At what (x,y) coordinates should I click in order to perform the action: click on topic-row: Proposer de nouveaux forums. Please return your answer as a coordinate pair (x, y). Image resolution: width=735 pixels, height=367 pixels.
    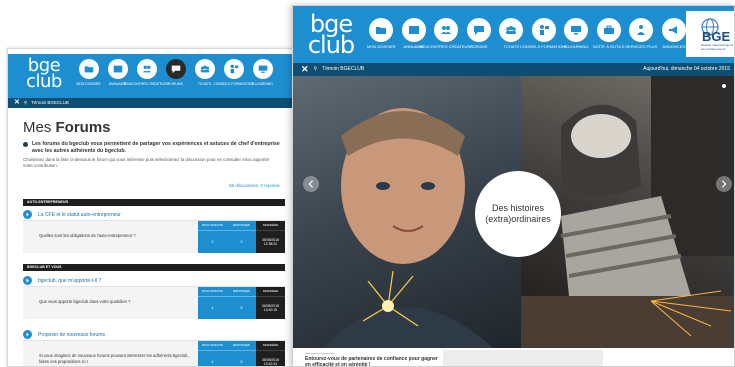
    Looking at the image, I should click on (154, 335).